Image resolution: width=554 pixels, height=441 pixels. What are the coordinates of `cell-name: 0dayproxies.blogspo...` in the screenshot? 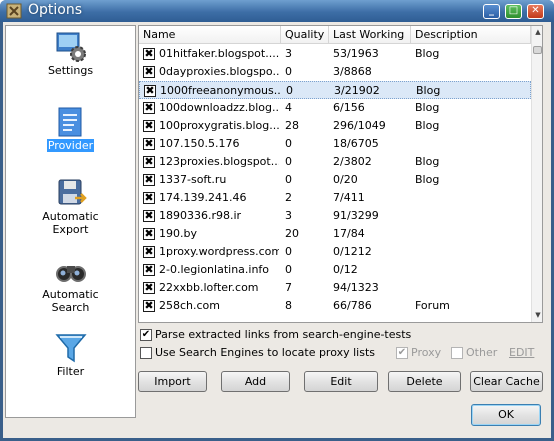 It's located at (219, 71).